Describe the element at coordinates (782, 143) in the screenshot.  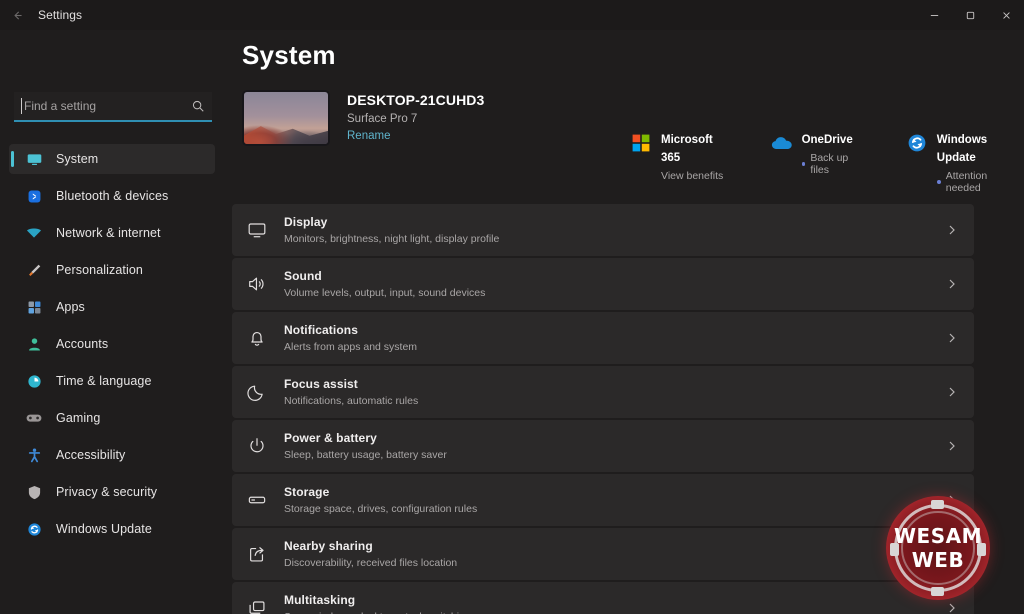
I see `onedrive-cloud-icon` at that location.